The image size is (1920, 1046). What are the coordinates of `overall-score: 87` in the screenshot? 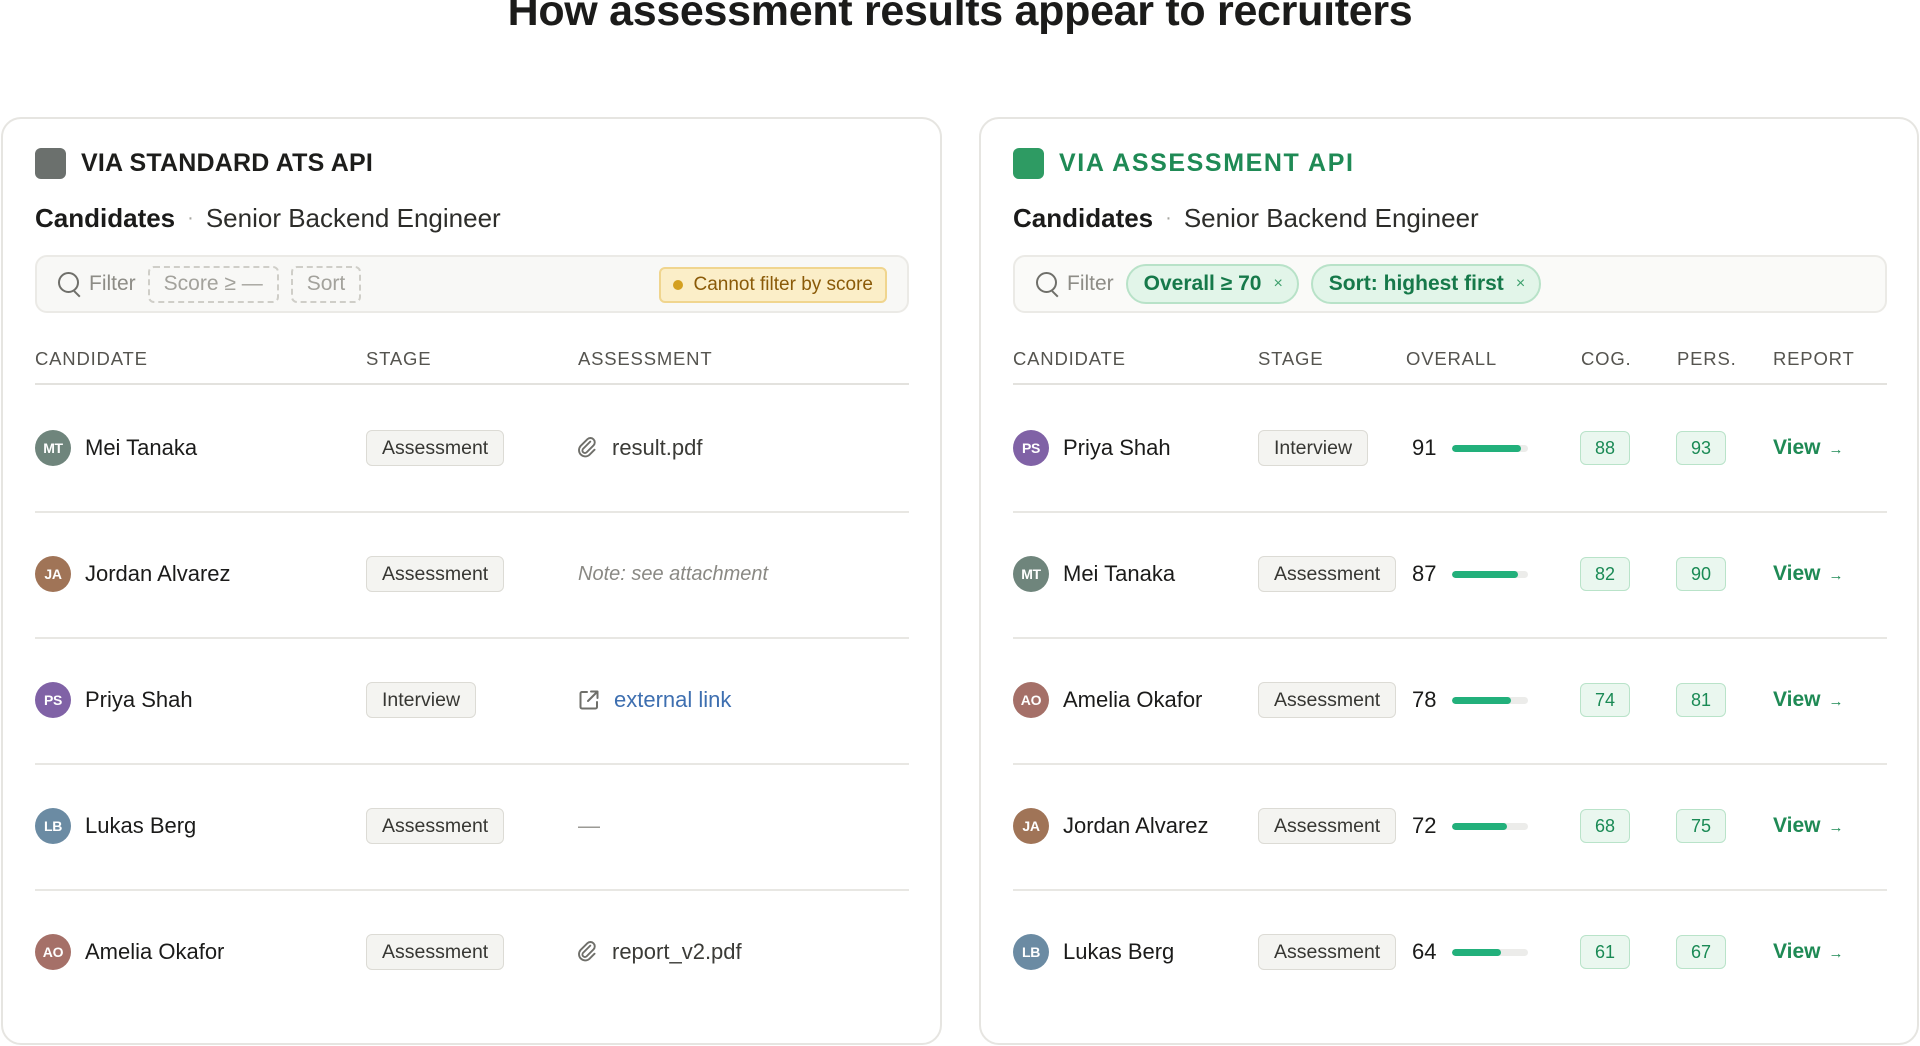 It's located at (1424, 573).